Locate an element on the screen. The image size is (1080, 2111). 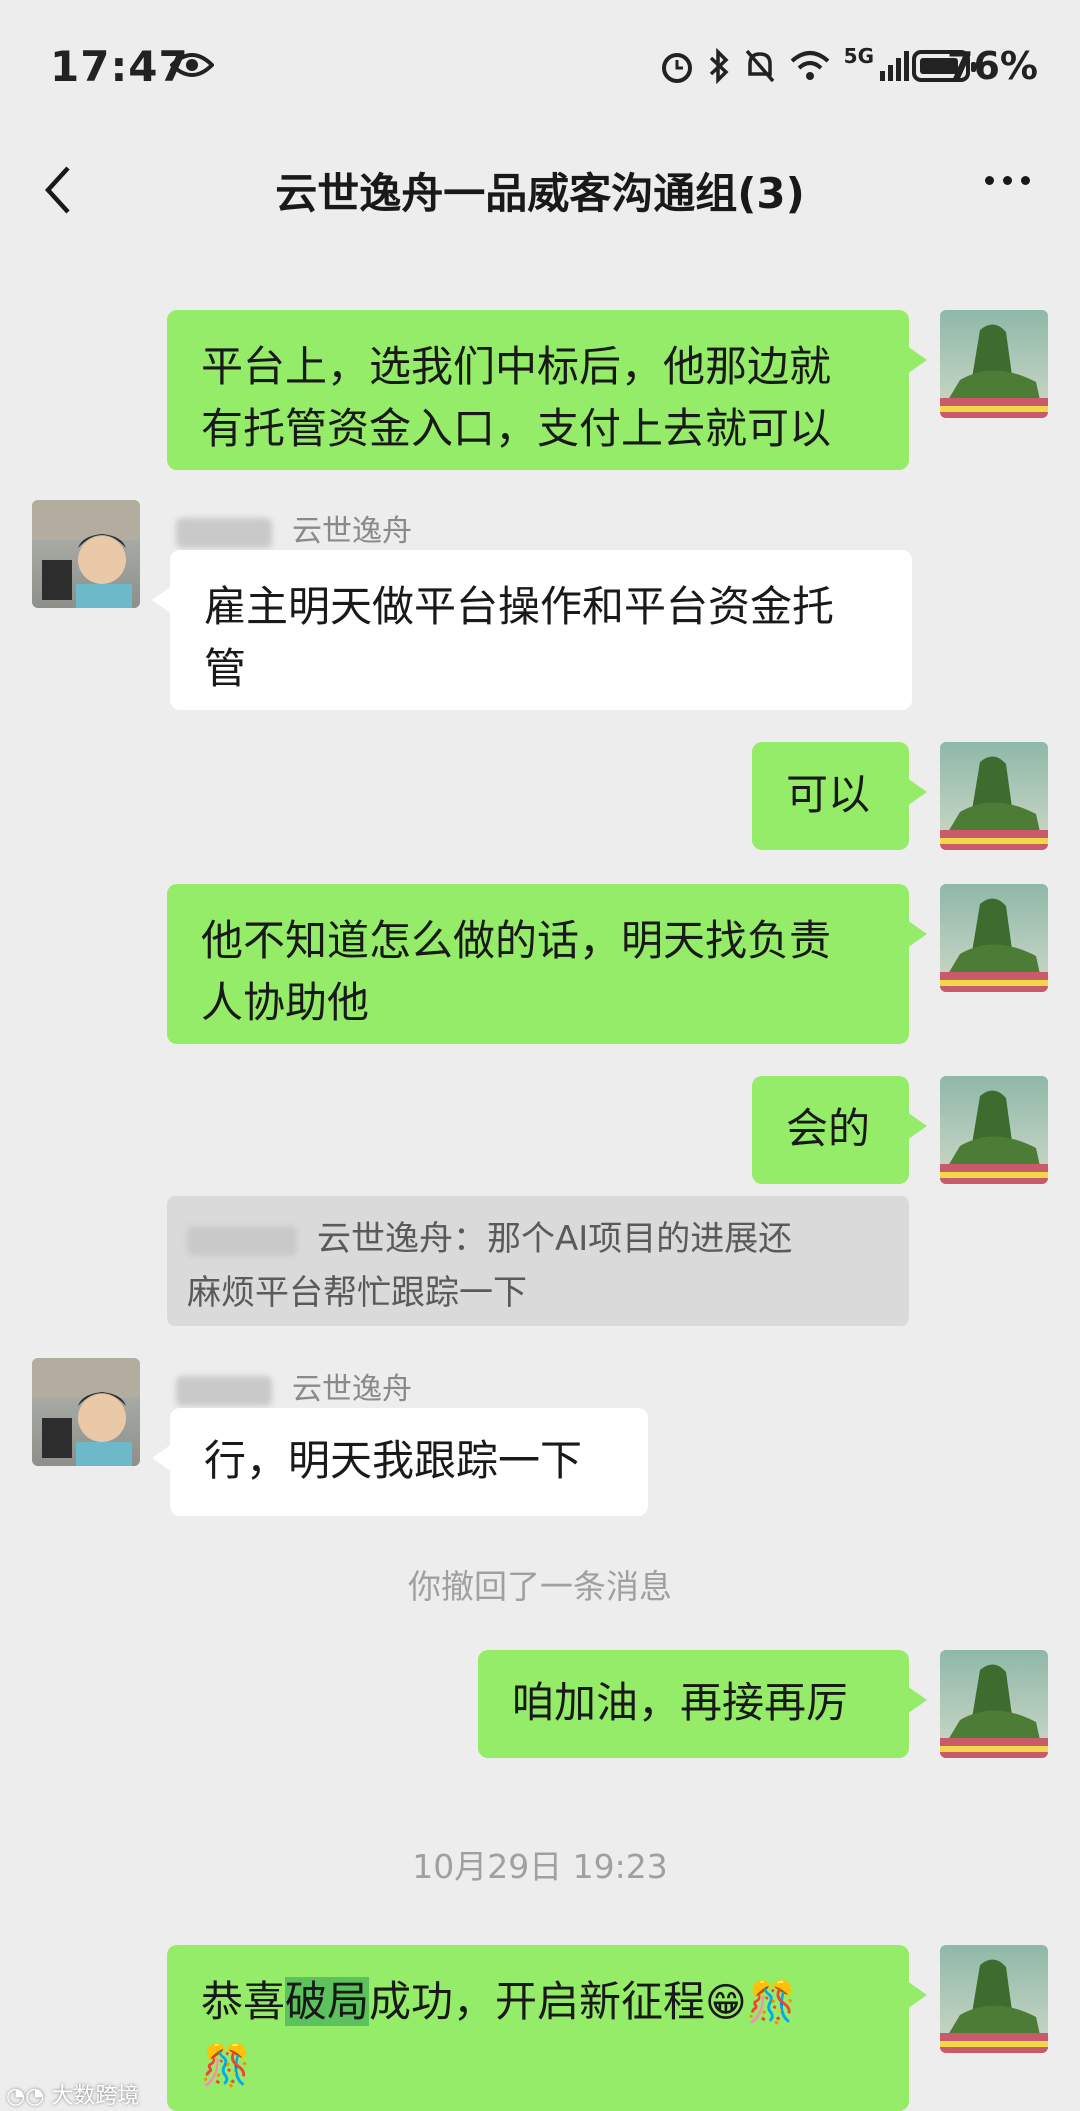
eye-icon is located at coordinates (192, 65).